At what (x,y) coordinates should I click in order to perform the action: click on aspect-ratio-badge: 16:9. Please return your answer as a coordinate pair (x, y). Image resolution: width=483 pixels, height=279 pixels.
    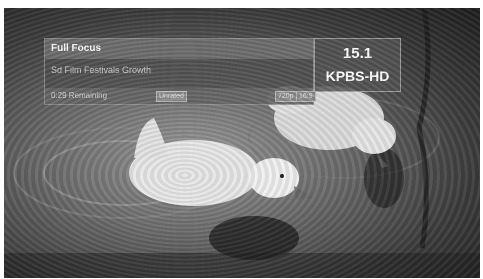
    Looking at the image, I should click on (306, 96).